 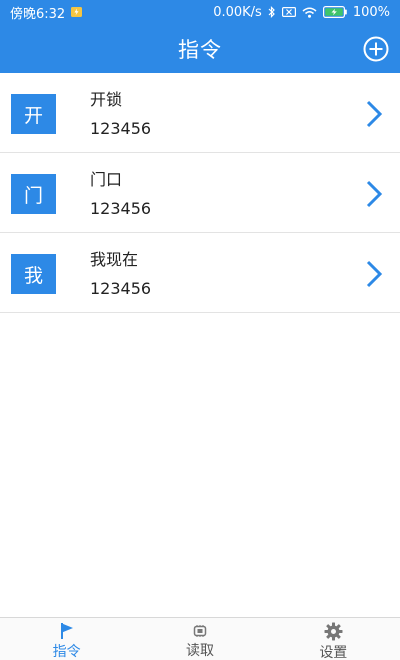 What do you see at coordinates (200, 12) in the screenshot?
I see `status-bar: 傍晚6:32 0.00K/s 100%` at bounding box center [200, 12].